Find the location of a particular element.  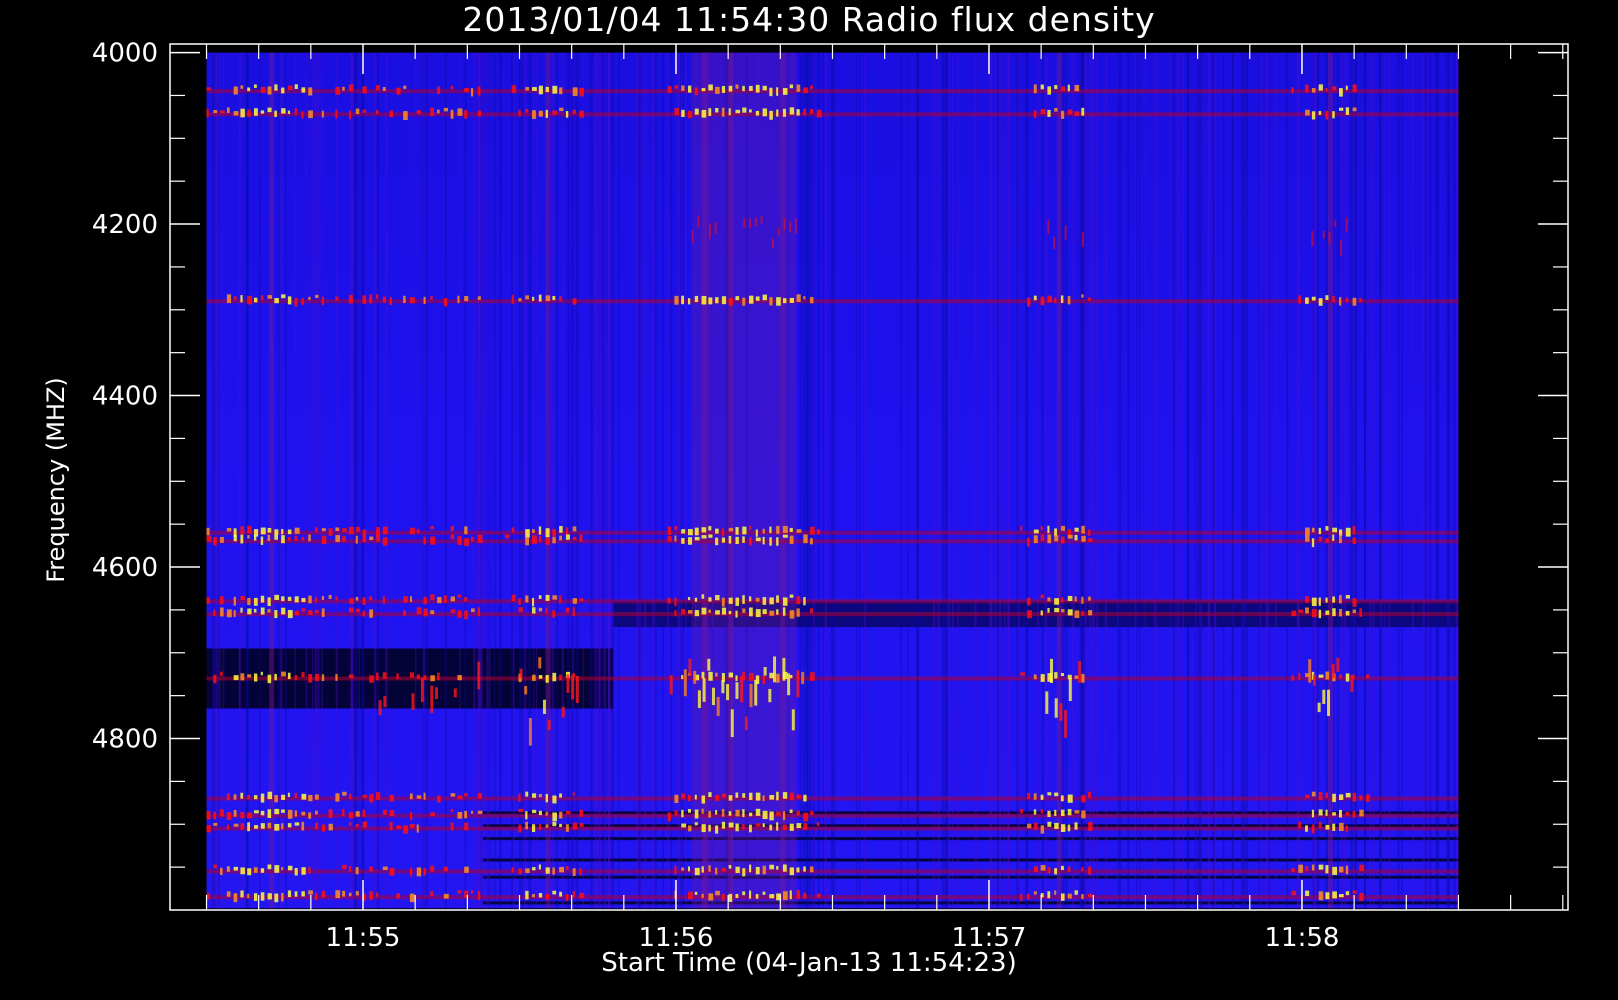

y-tick-label: 4800 is located at coordinates (125, 740).